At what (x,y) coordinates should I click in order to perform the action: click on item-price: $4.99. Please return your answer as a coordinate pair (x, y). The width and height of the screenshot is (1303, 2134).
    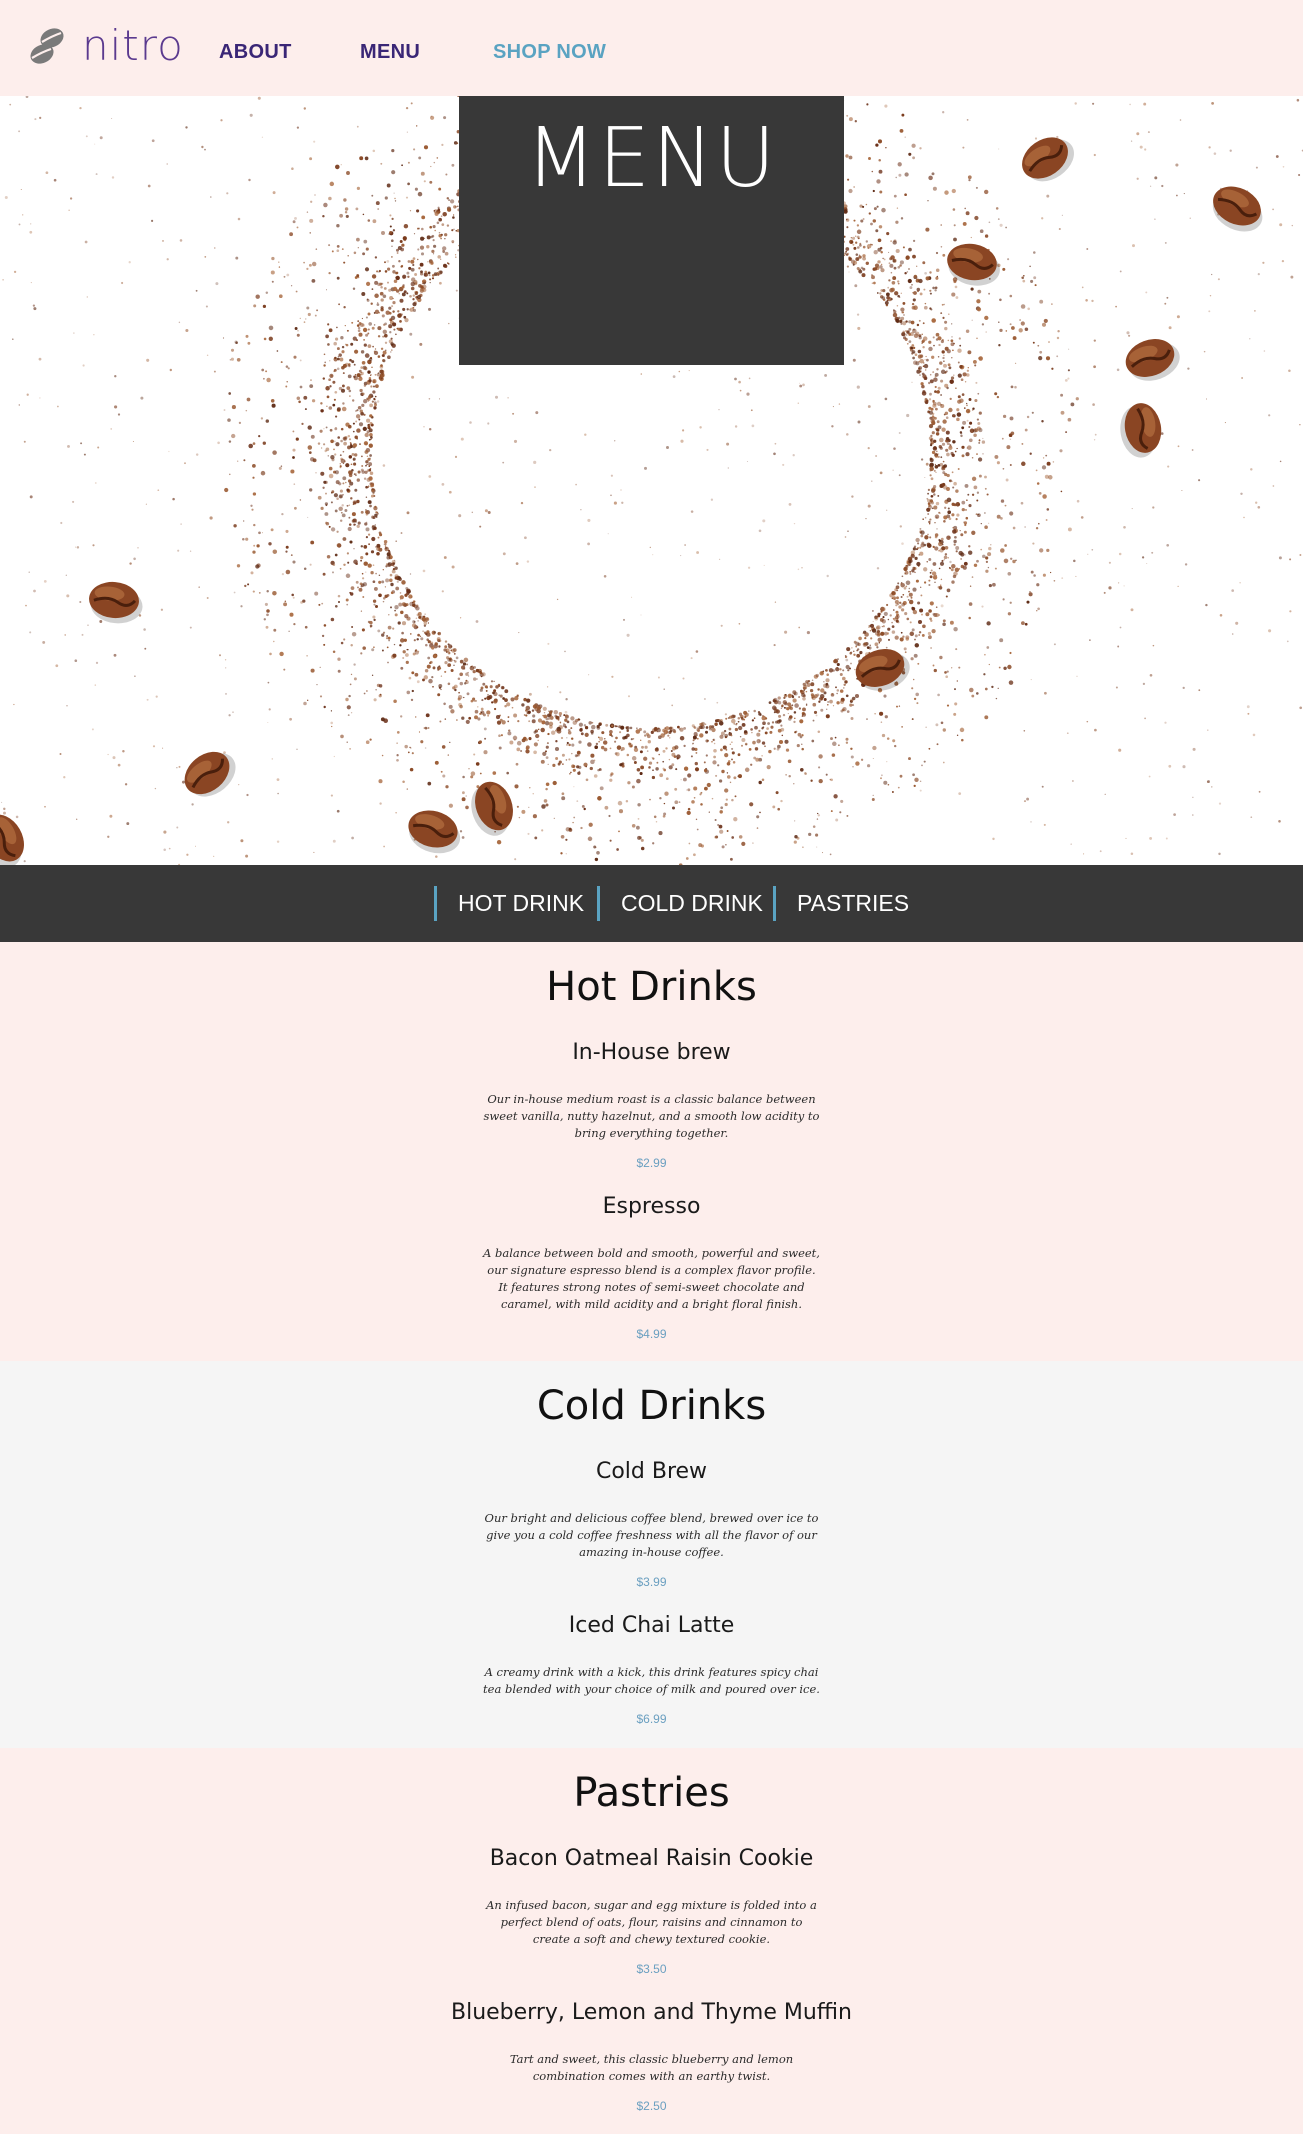
    Looking at the image, I should click on (651, 1334).